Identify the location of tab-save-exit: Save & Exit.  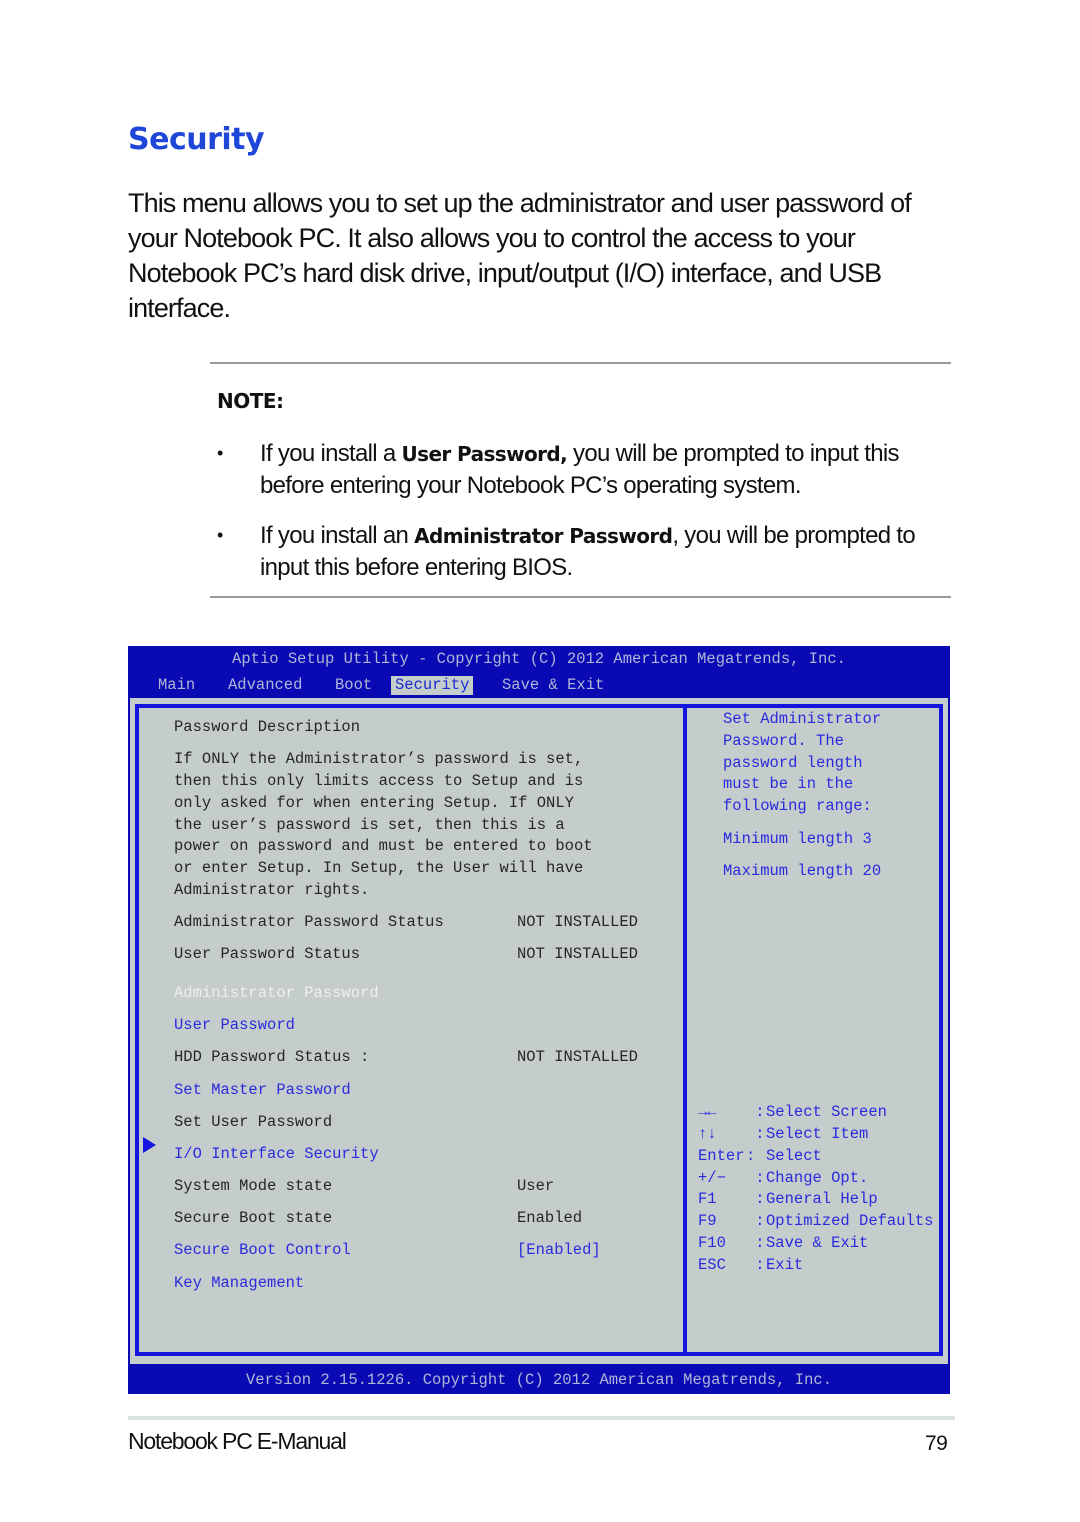
(553, 685).